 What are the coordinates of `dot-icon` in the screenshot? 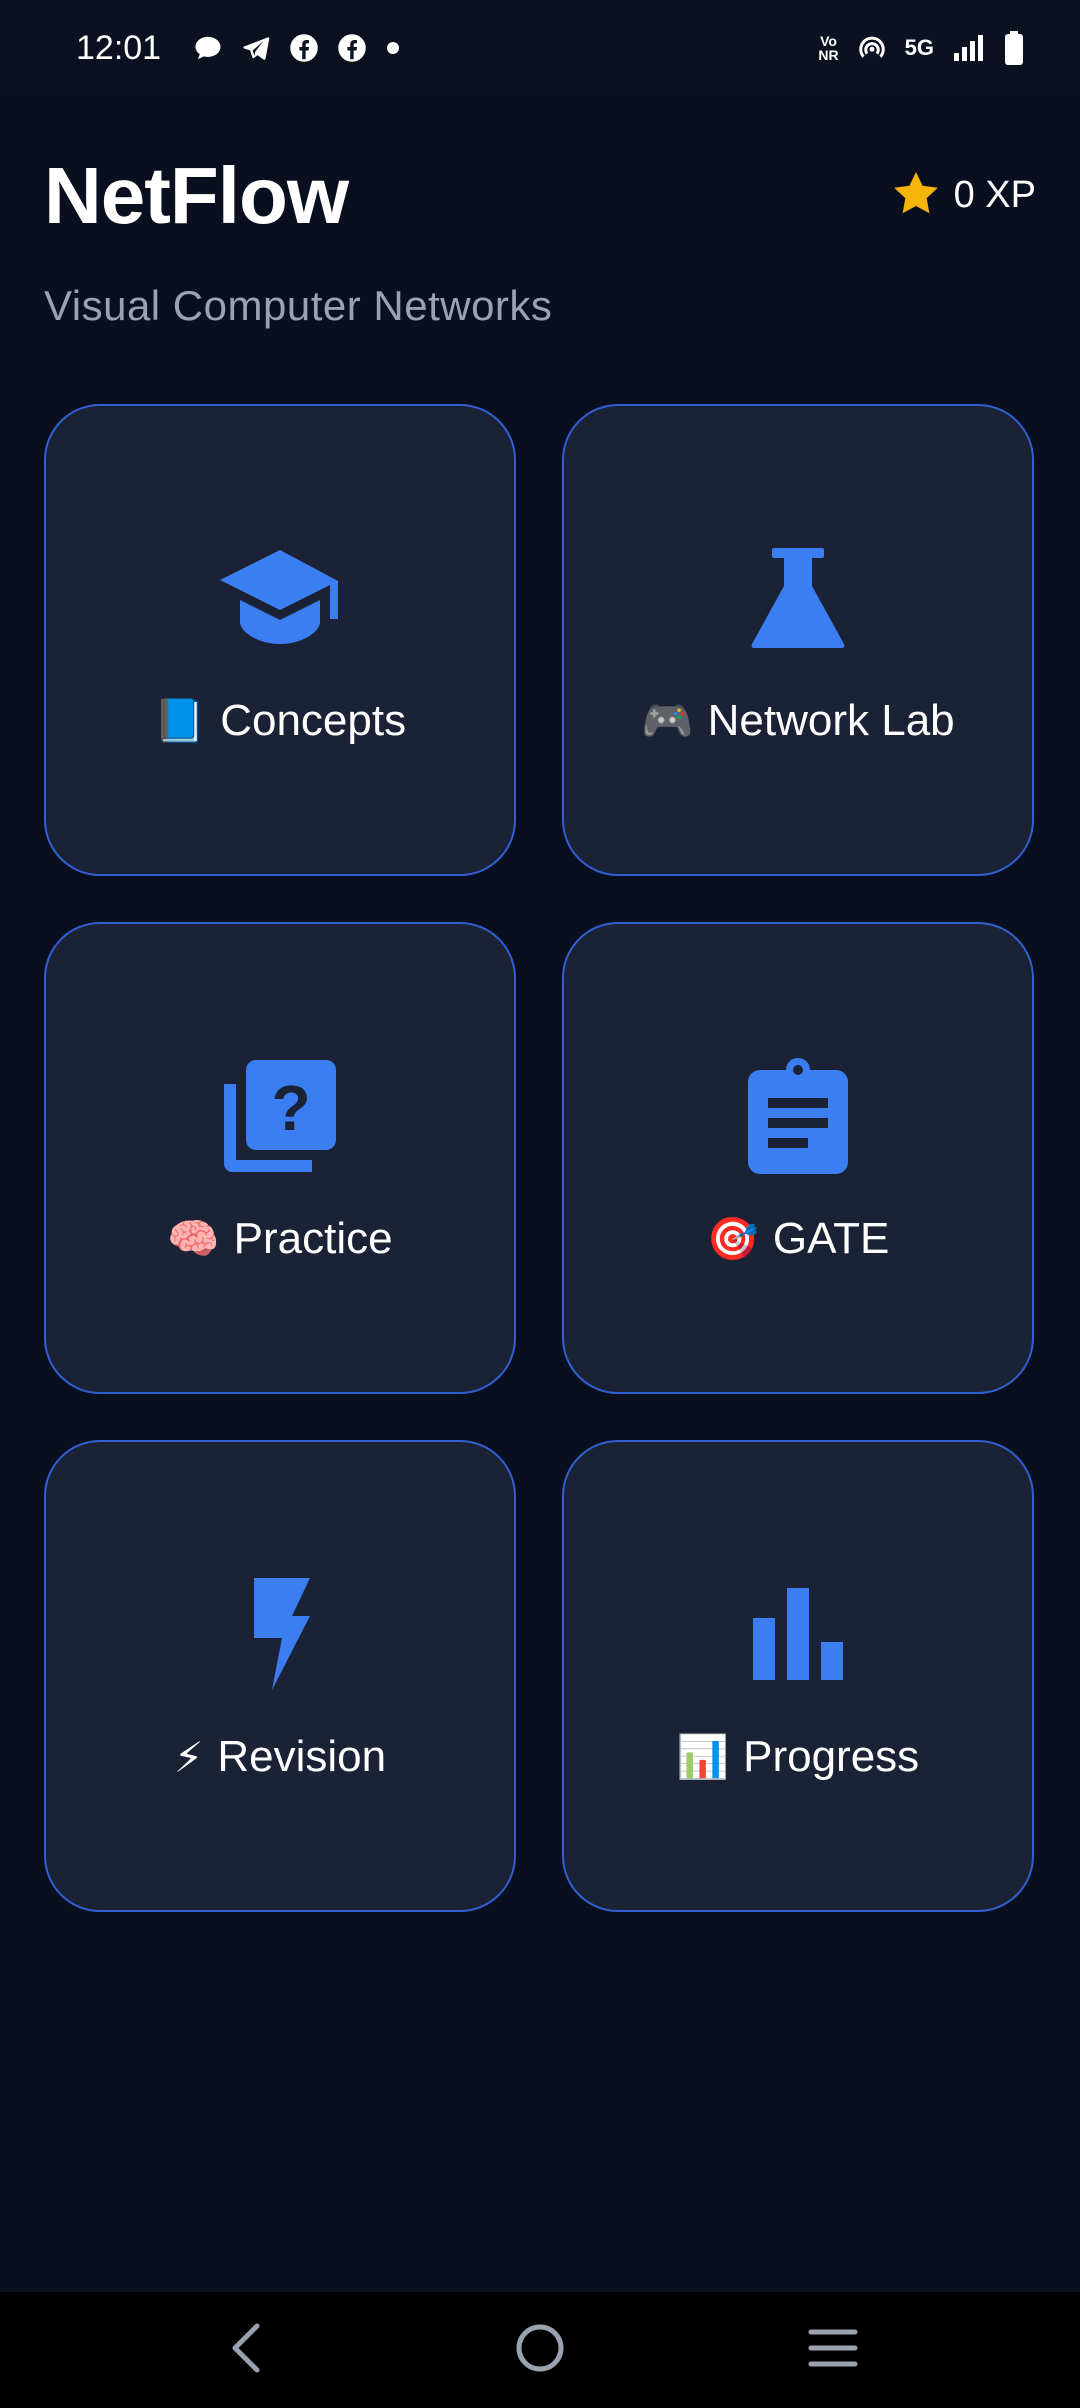 It's located at (393, 48).